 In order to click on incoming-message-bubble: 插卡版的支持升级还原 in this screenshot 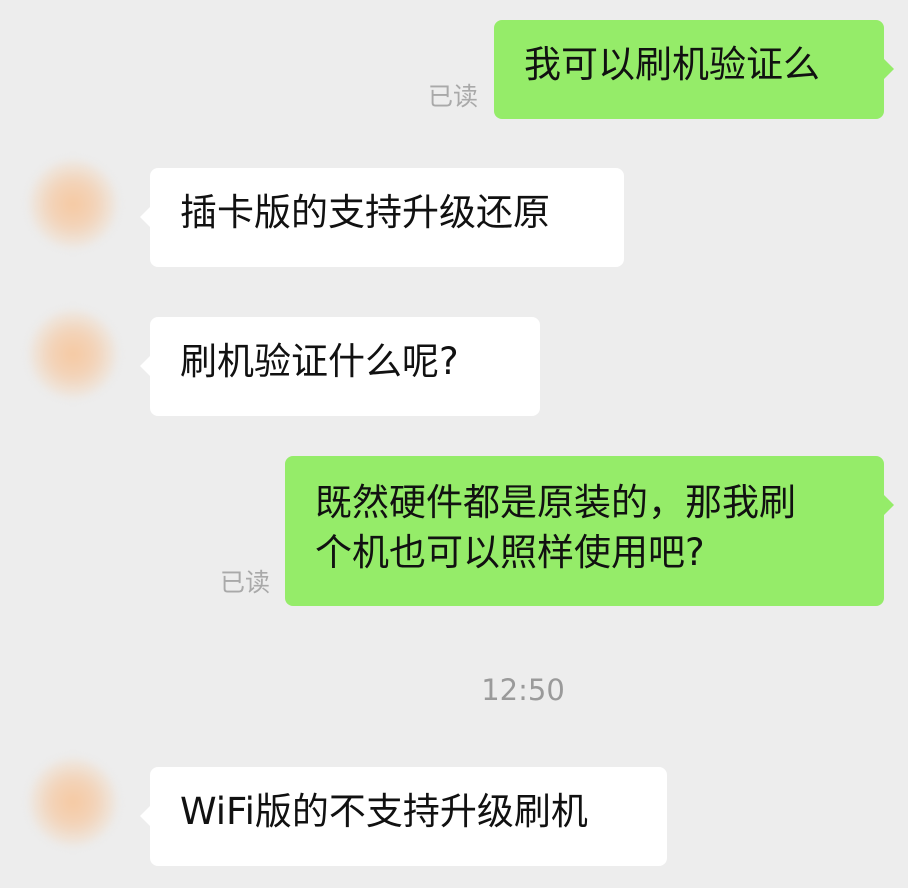, I will do `click(382, 217)`.